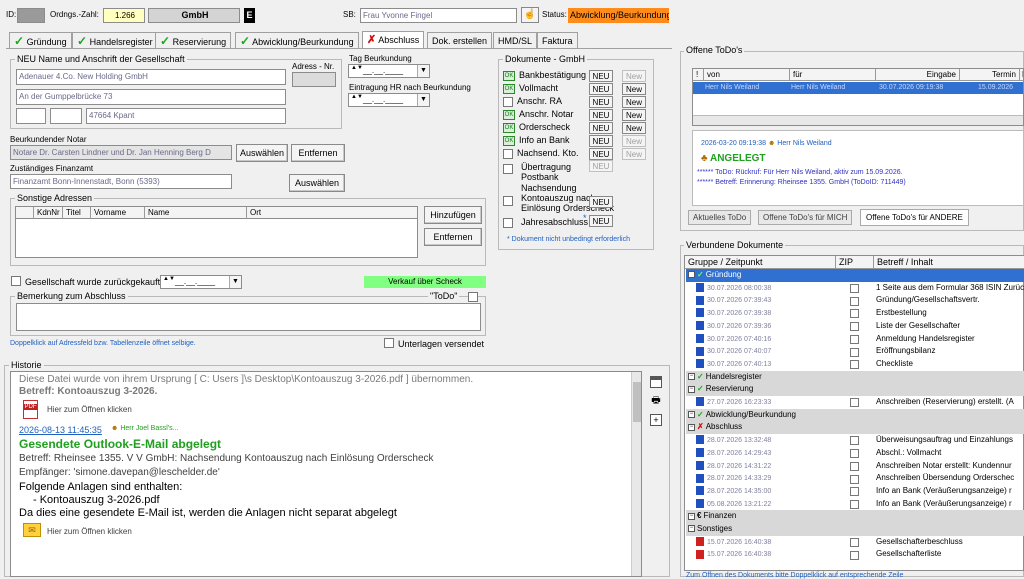 The image size is (1024, 579). I want to click on todos-tab-mich: Offene ToDo's für MICH, so click(805, 217).